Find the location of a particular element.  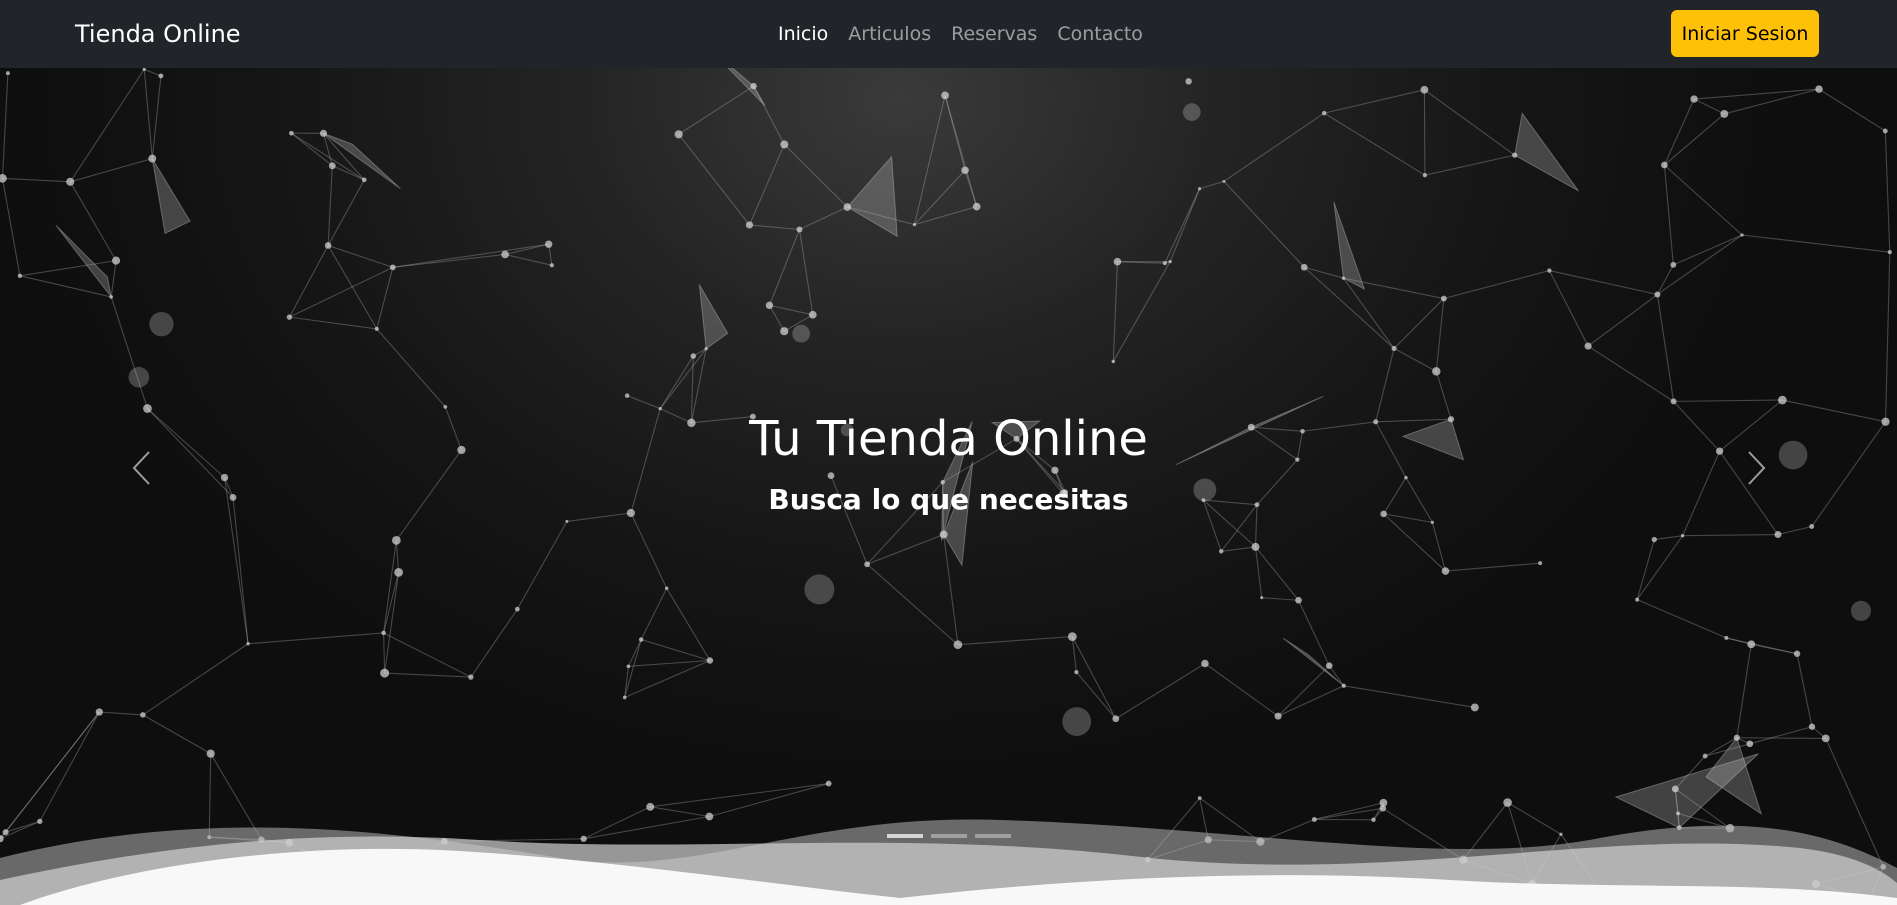

nav-link-inicio: Inicio is located at coordinates (803, 34).